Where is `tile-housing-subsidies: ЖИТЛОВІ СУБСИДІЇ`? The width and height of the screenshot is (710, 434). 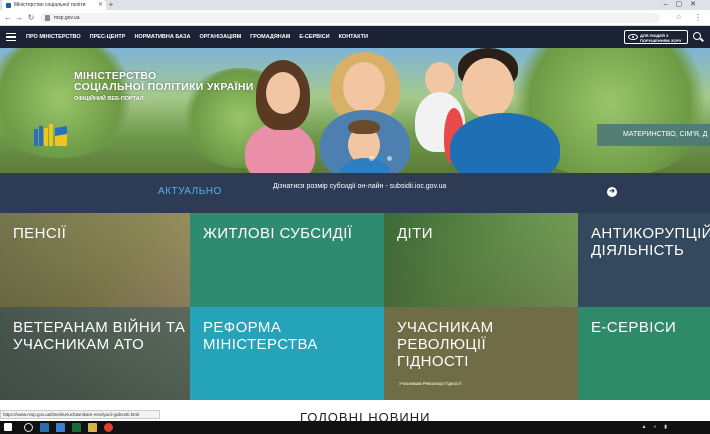 tile-housing-subsidies: ЖИТЛОВІ СУБСИДІЇ is located at coordinates (287, 260).